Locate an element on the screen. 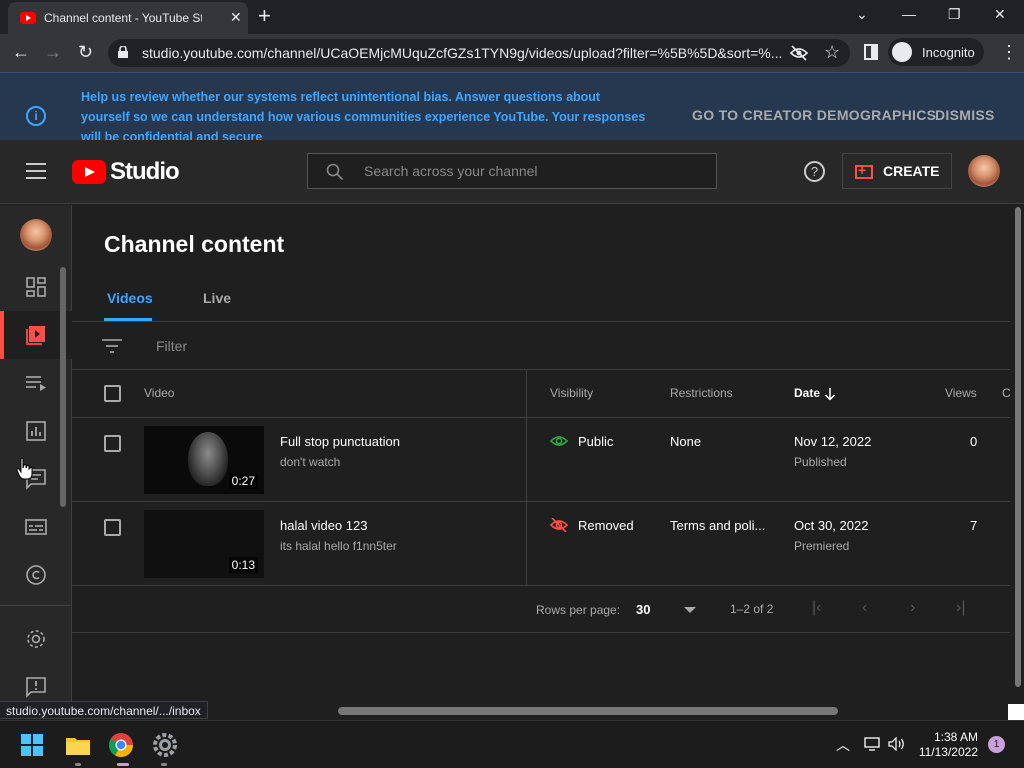  incognito-indicator: Incognito is located at coordinates (936, 52).